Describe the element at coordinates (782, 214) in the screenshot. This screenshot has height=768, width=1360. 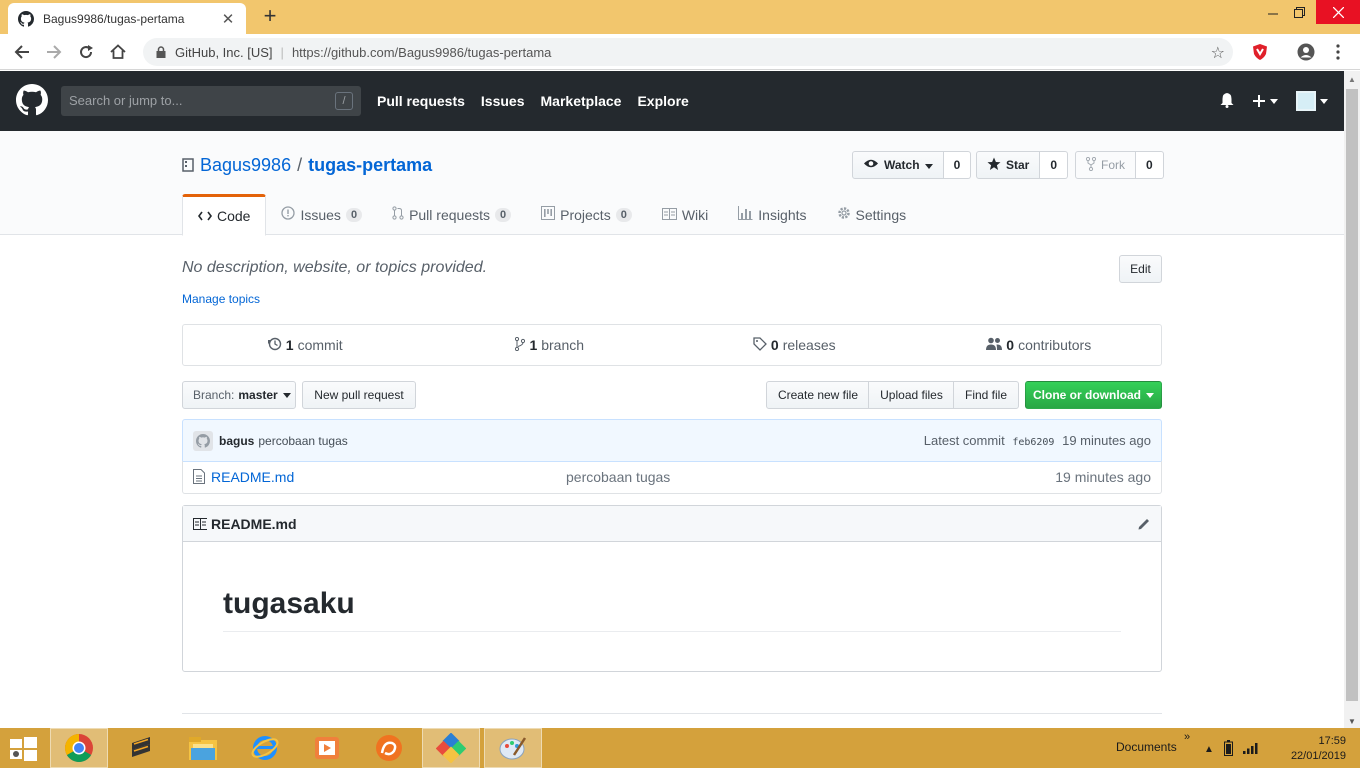
I see `tab-insights-label: Insights` at that location.